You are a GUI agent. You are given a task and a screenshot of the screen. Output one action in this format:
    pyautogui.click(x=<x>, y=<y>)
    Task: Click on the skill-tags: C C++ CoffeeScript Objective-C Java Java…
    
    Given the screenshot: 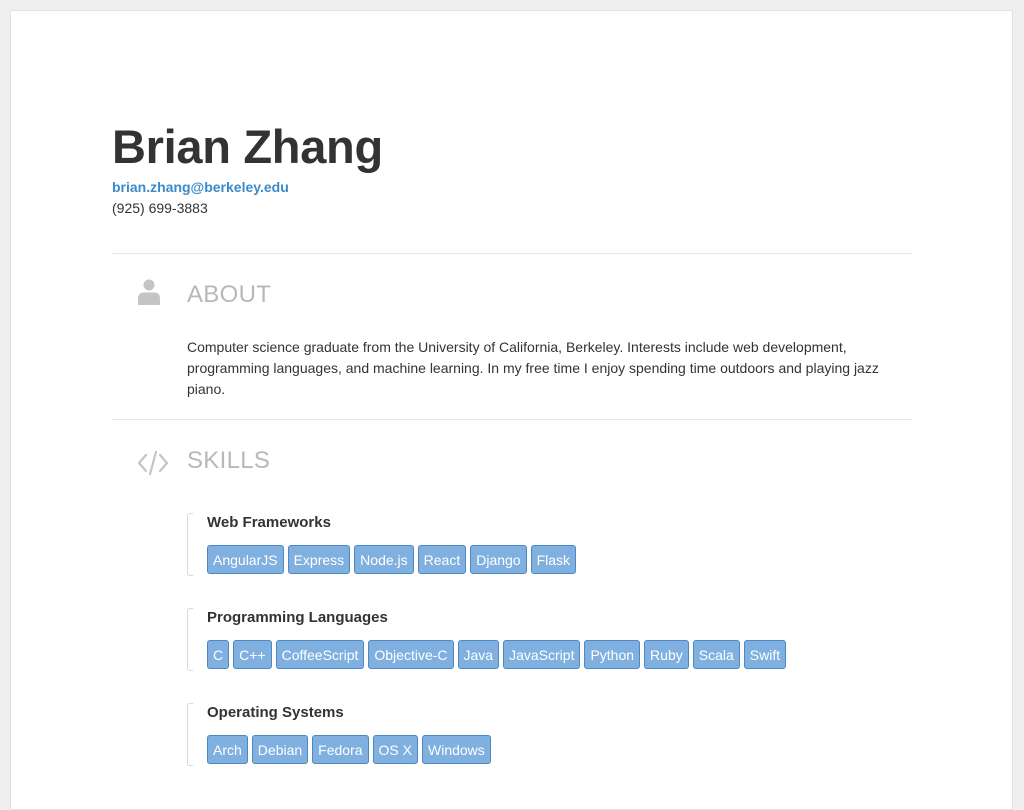 What is the action you would take?
    pyautogui.click(x=497, y=654)
    